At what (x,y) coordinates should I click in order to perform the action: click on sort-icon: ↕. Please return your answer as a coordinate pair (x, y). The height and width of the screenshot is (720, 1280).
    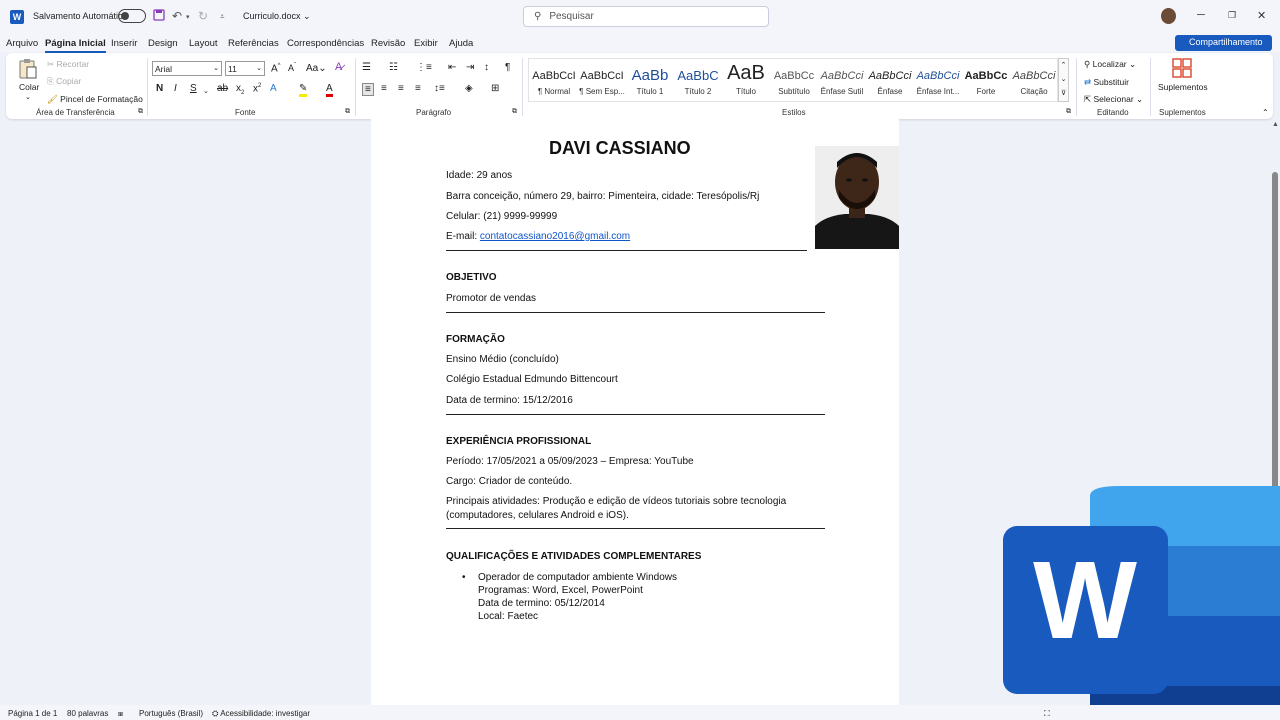
    Looking at the image, I should click on (486, 67).